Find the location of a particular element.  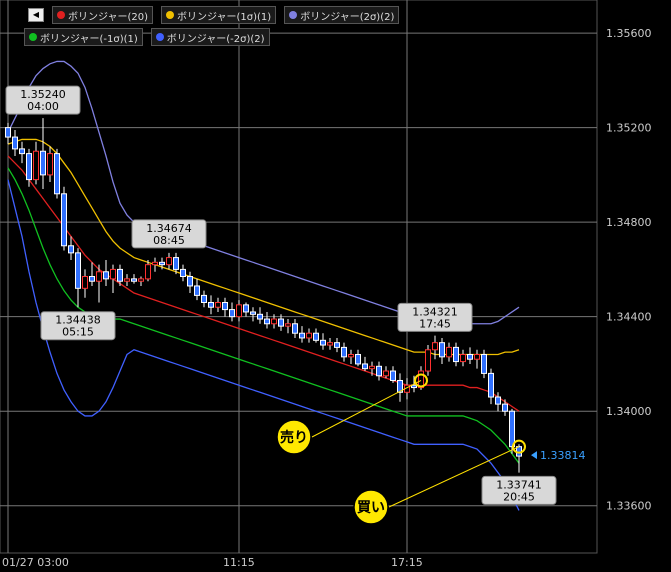

legend-item: ボリンジャー(-1σ)(1) is located at coordinates (83, 37).